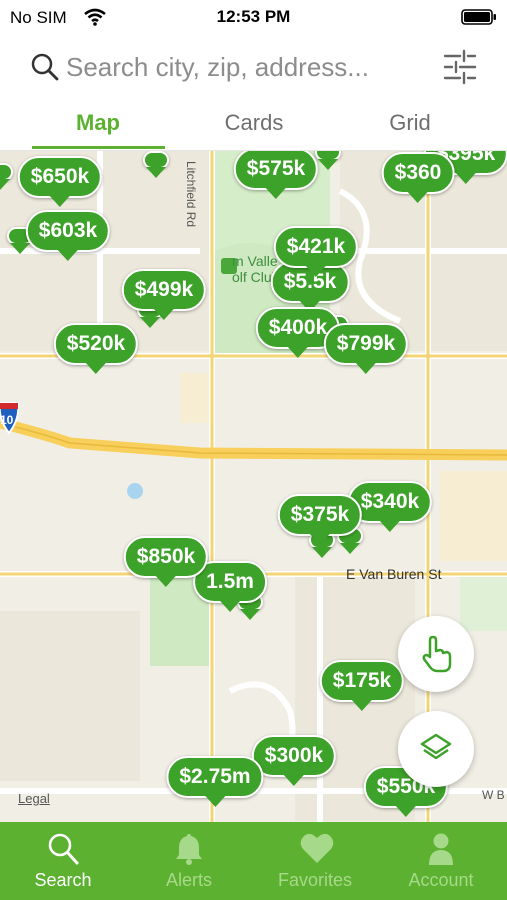 The width and height of the screenshot is (507, 900). Describe the element at coordinates (410, 123) in the screenshot. I see `tab-grid: Grid` at that location.